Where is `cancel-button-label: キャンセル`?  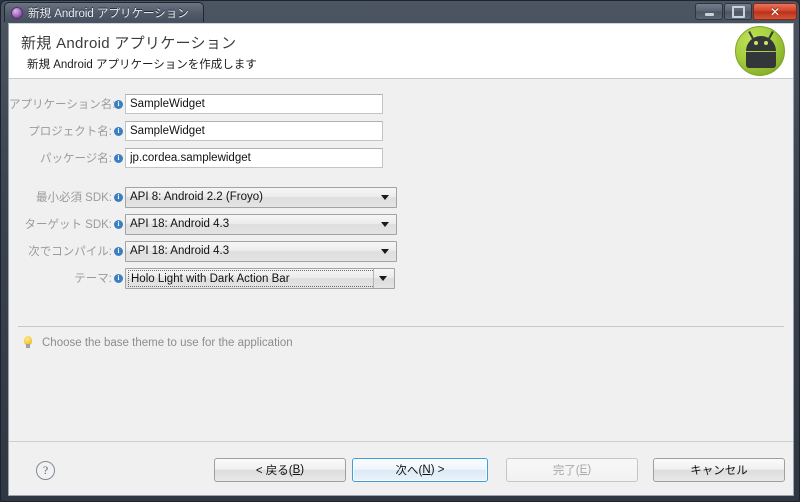 cancel-button-label: キャンセル is located at coordinates (719, 471).